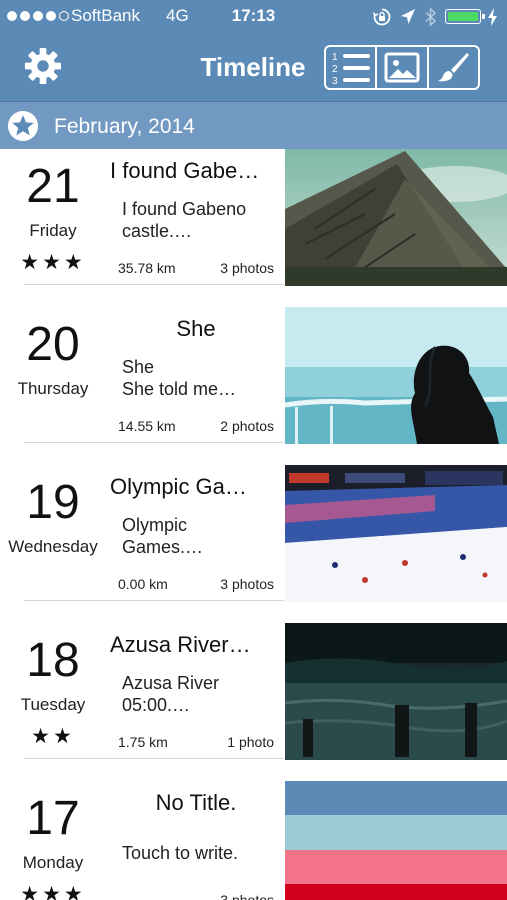 This screenshot has height=900, width=507. I want to click on status-bar: SoftBank 4G 17:13, so click(253, 17).